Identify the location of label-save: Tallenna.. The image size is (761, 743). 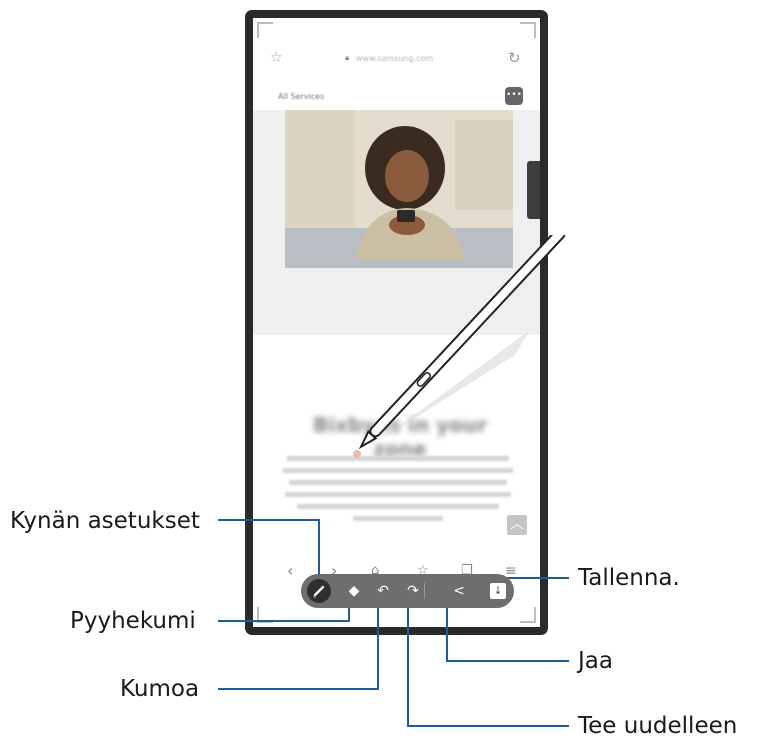
(629, 578).